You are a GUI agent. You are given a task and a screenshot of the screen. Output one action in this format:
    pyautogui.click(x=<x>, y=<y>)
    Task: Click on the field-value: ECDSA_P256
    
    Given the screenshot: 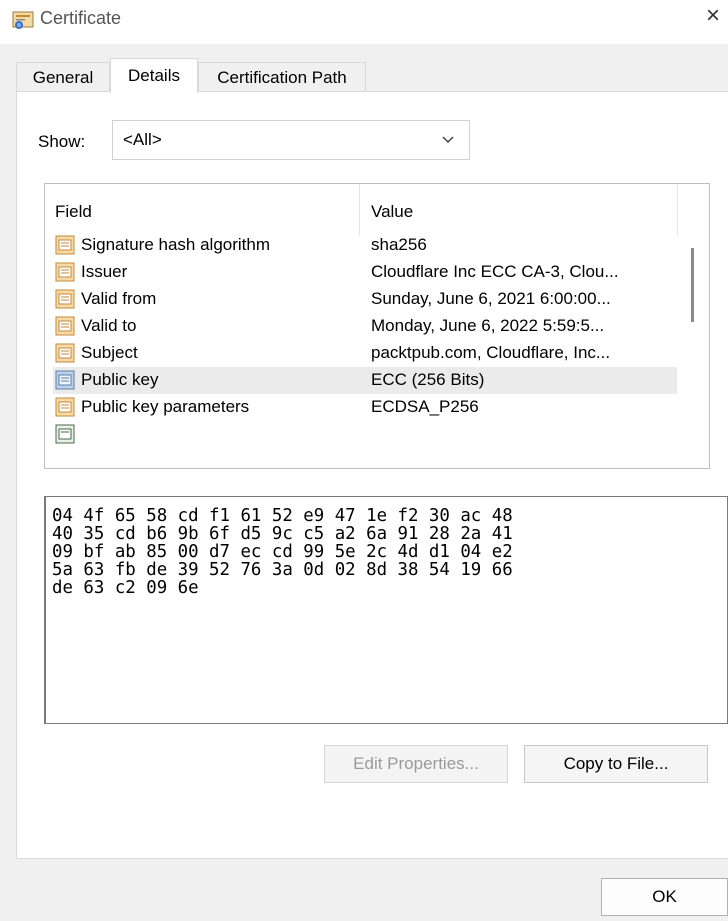 What is the action you would take?
    pyautogui.click(x=425, y=406)
    